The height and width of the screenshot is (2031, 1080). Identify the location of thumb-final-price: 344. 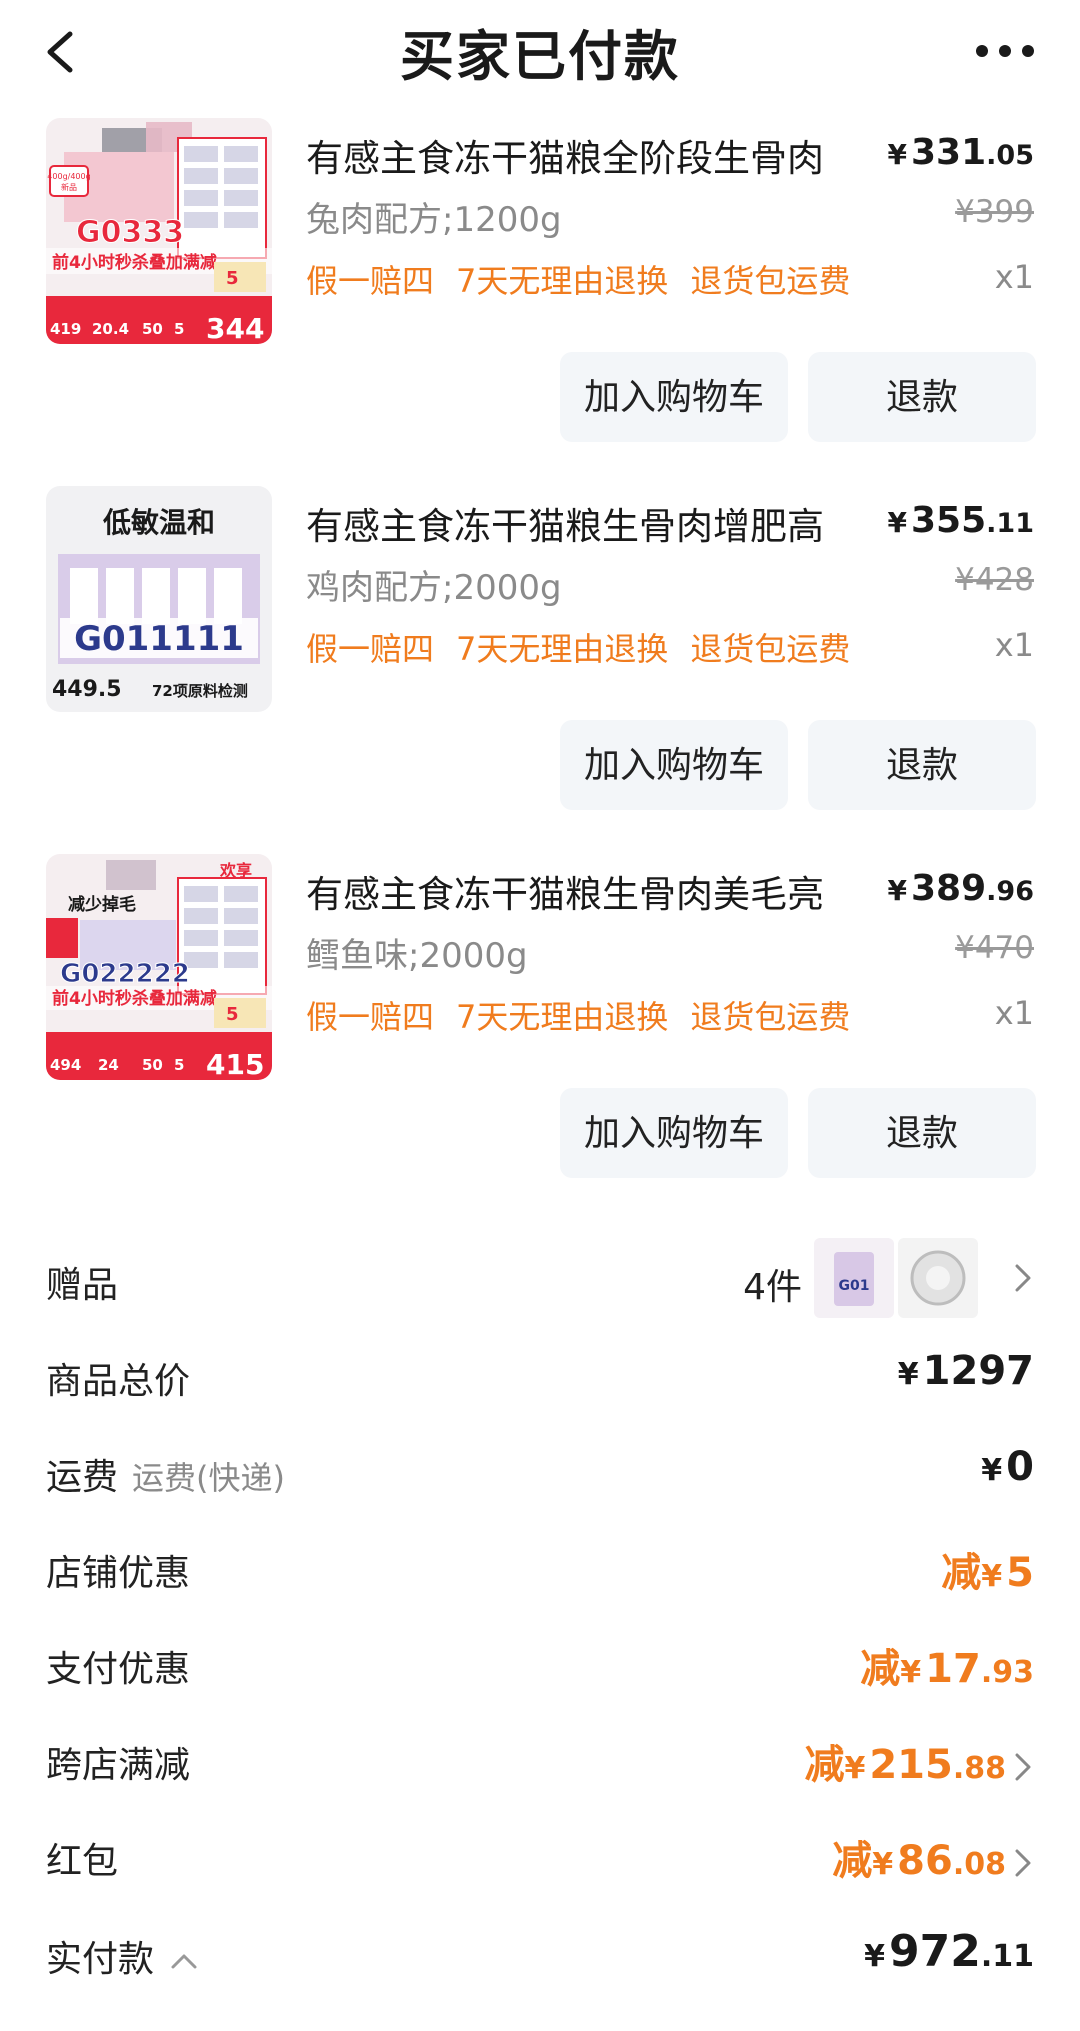
(235, 328).